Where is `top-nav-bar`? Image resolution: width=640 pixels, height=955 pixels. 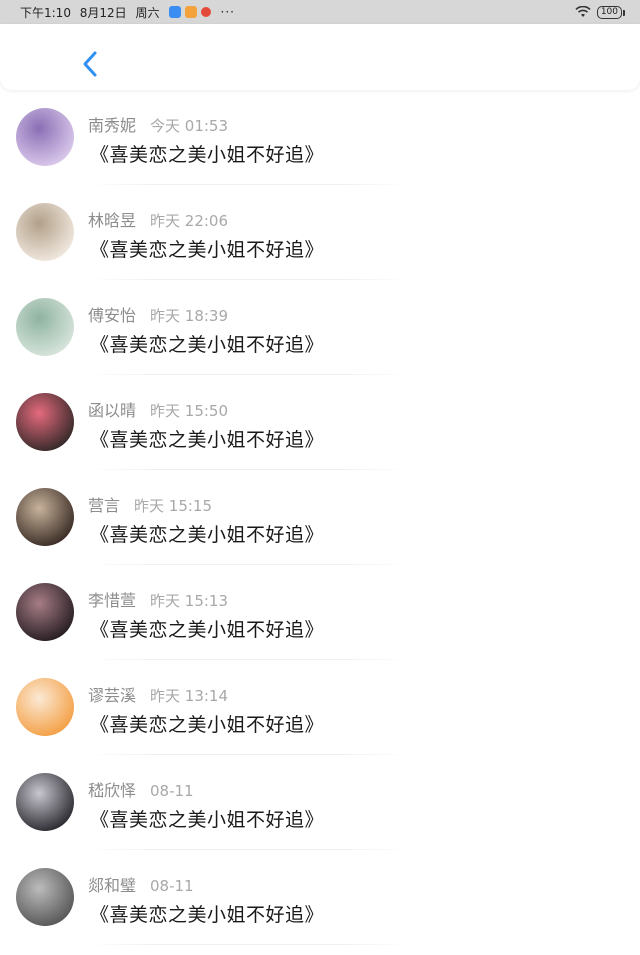
top-nav-bar is located at coordinates (320, 57).